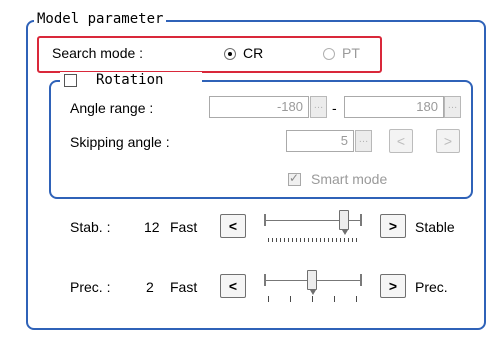 The image size is (496, 338). I want to click on model-parameter-legend: Model parameter, so click(100, 19).